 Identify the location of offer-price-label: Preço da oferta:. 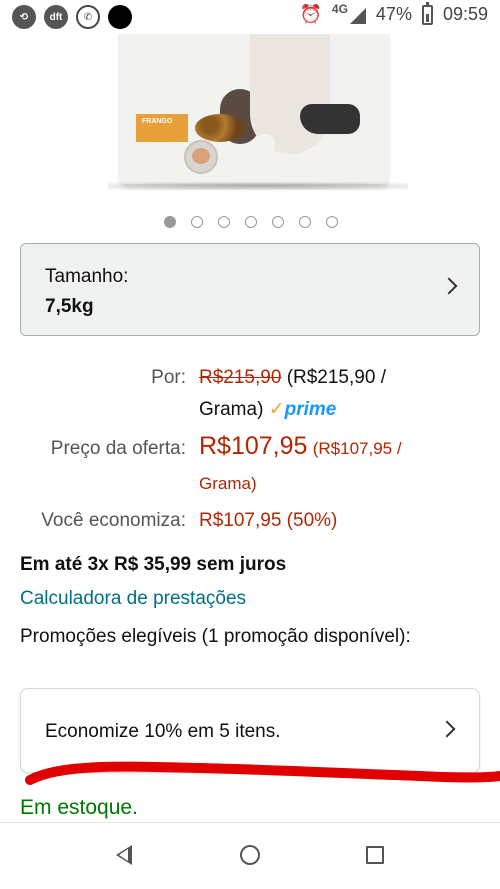
(118, 448).